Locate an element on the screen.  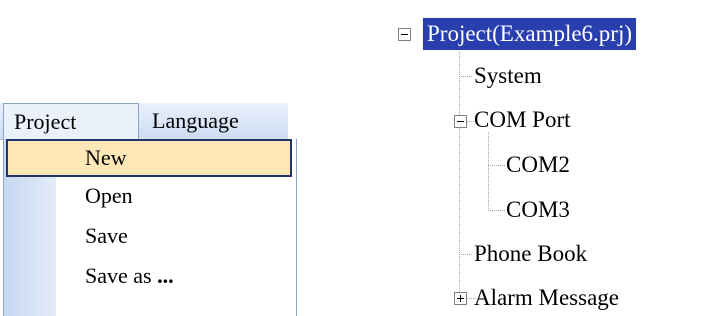
tree-node-project-root: Project(Example6.prj) is located at coordinates (529, 34).